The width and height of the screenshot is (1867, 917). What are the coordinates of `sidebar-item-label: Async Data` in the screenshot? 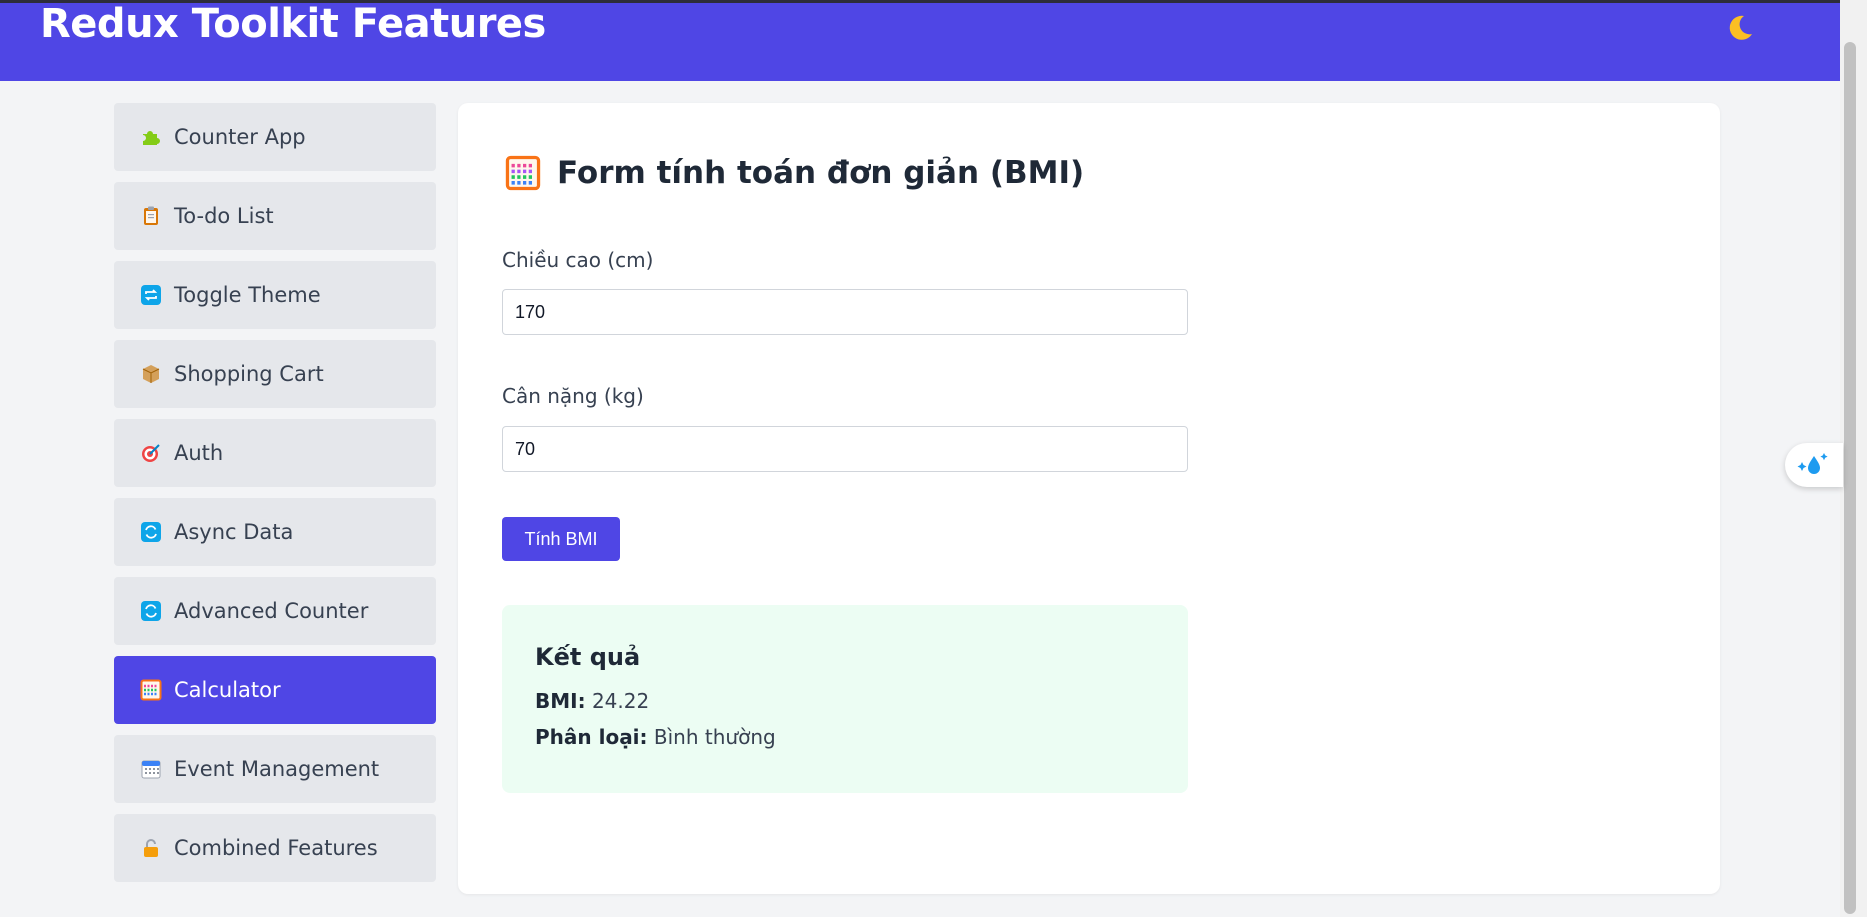 It's located at (234, 532).